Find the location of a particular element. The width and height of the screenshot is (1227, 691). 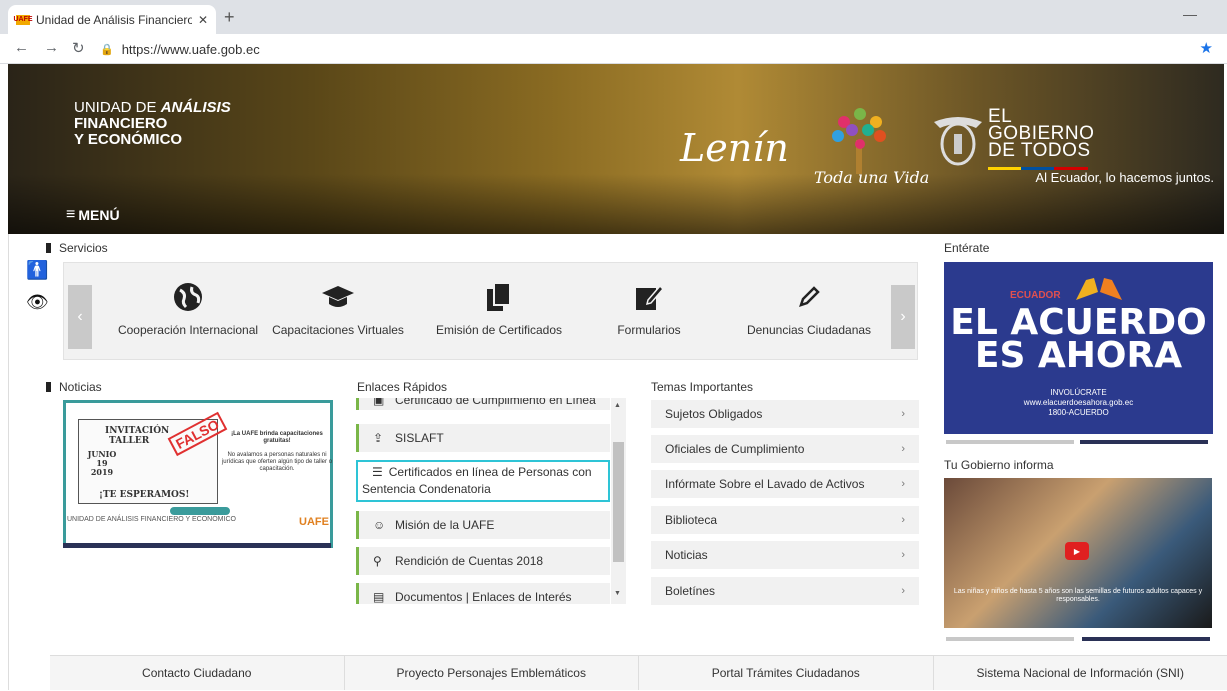

carousel-next-button: › is located at coordinates (903, 317).